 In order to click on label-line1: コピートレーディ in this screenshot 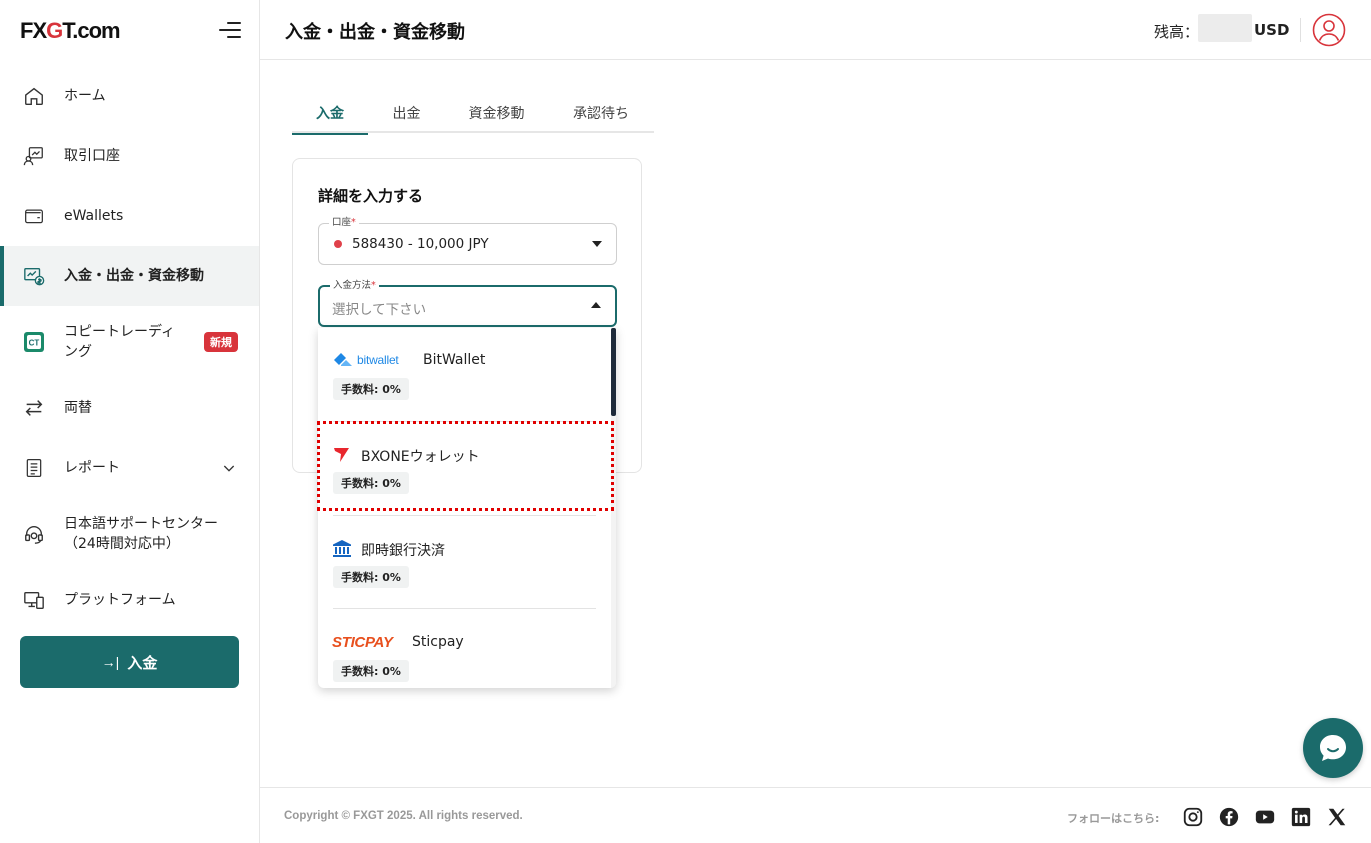, I will do `click(120, 332)`.